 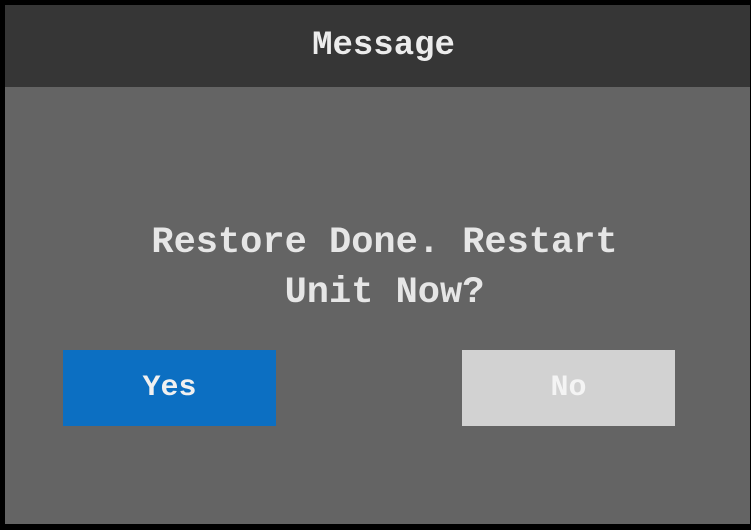 I want to click on yes-button-label: Yes, so click(x=169, y=388).